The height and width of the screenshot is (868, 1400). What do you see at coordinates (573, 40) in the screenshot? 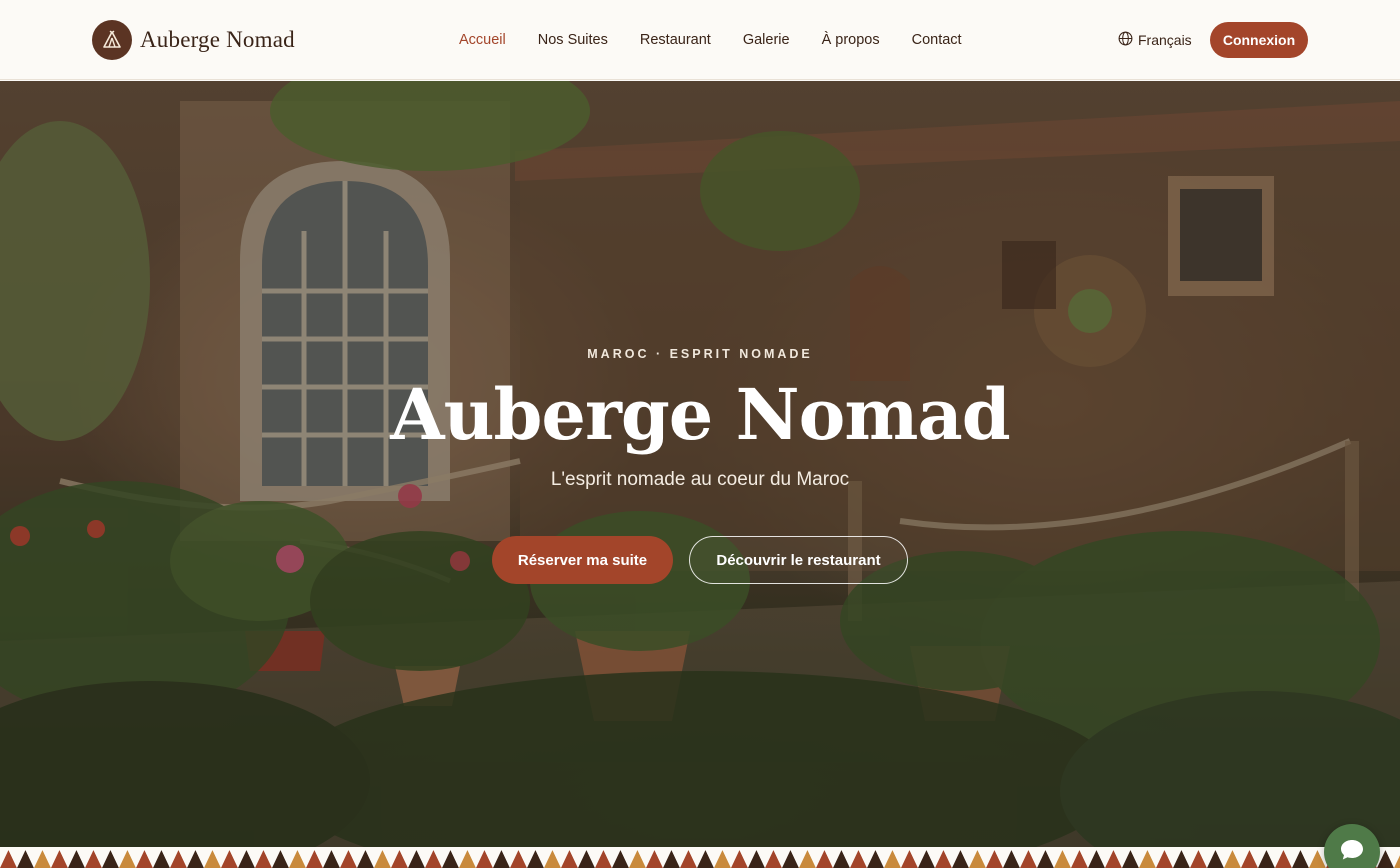
I see `nav-item-nos-suites: Nos Suites` at bounding box center [573, 40].